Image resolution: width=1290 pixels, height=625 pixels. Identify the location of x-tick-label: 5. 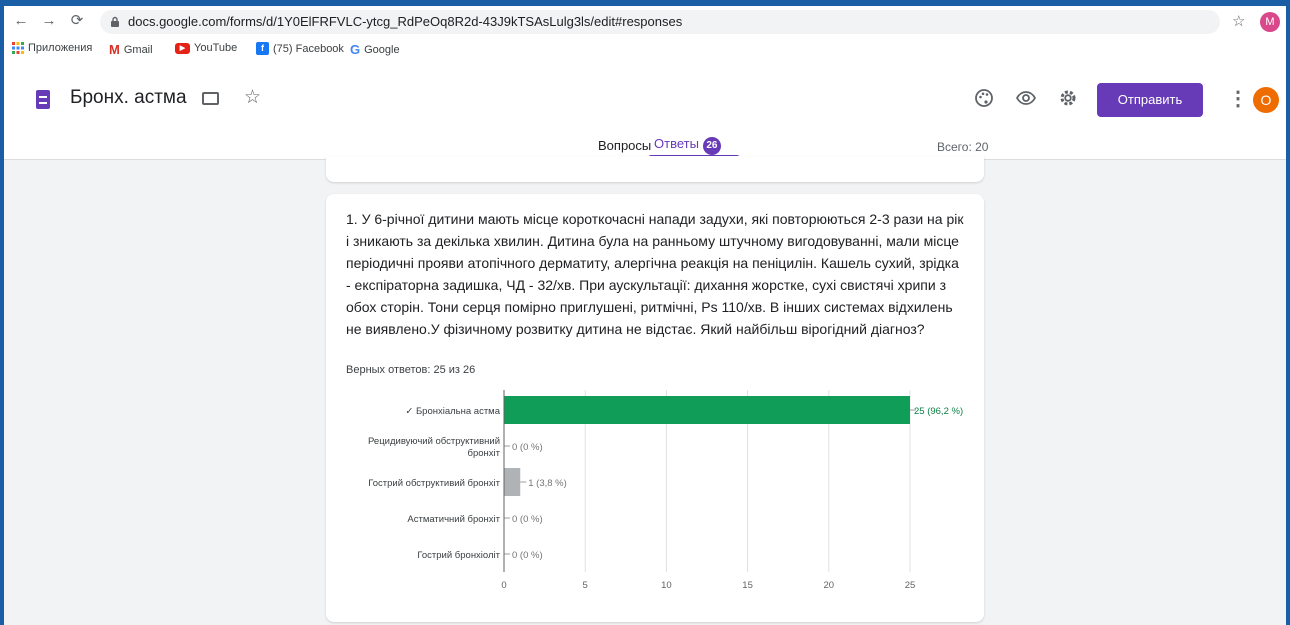
(585, 585).